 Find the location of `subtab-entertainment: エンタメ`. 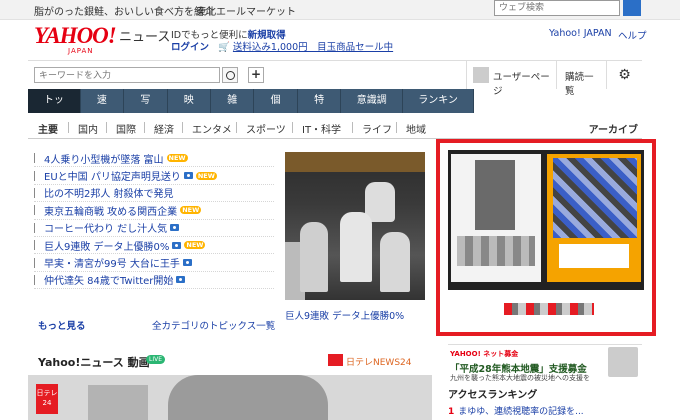

subtab-entertainment: エンタメ is located at coordinates (212, 128).